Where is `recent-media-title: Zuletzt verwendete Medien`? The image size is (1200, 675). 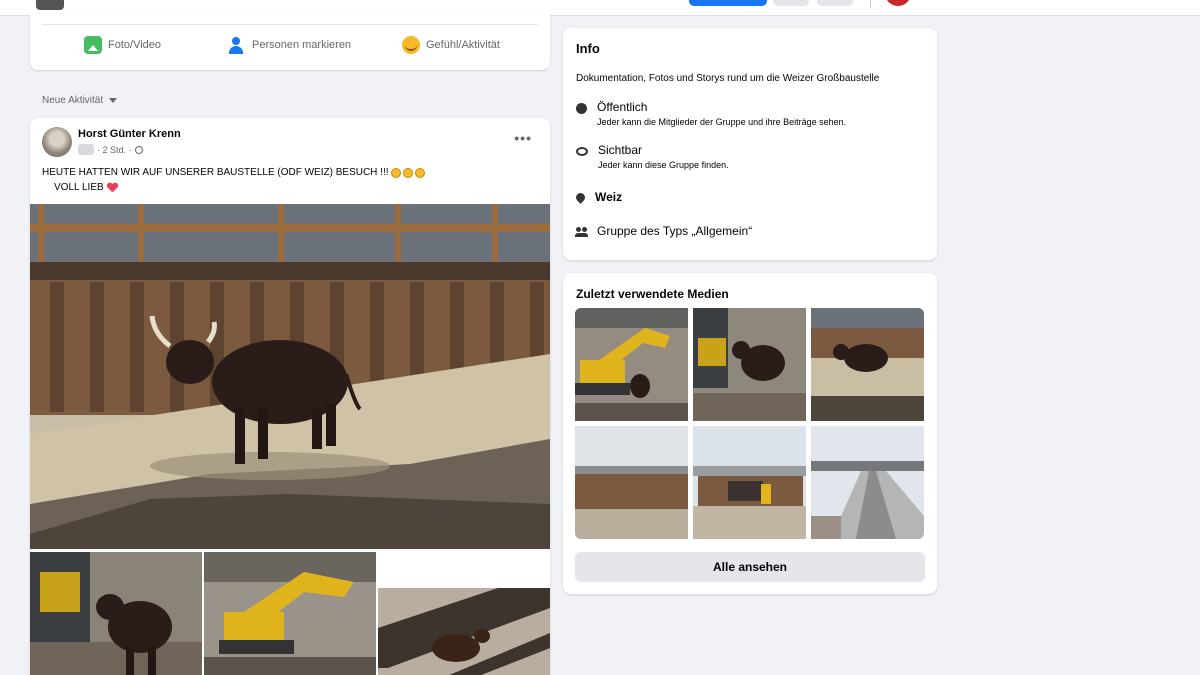 recent-media-title: Zuletzt verwendete Medien is located at coordinates (652, 294).